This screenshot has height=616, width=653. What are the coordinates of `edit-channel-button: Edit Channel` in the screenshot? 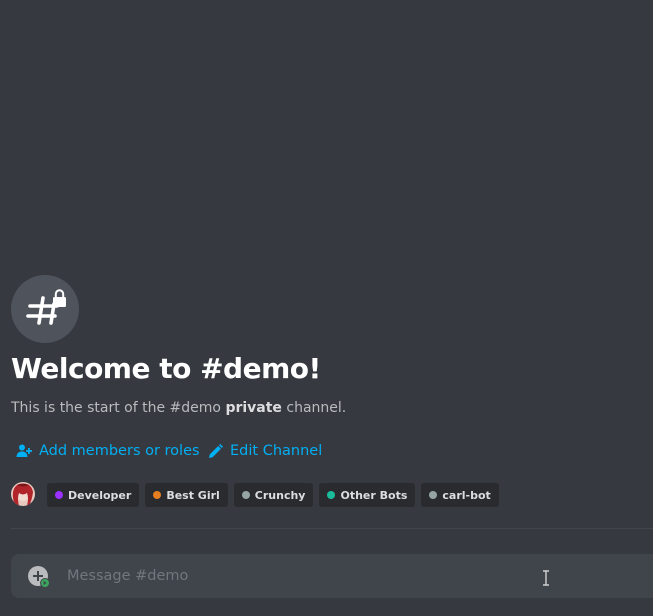 It's located at (265, 451).